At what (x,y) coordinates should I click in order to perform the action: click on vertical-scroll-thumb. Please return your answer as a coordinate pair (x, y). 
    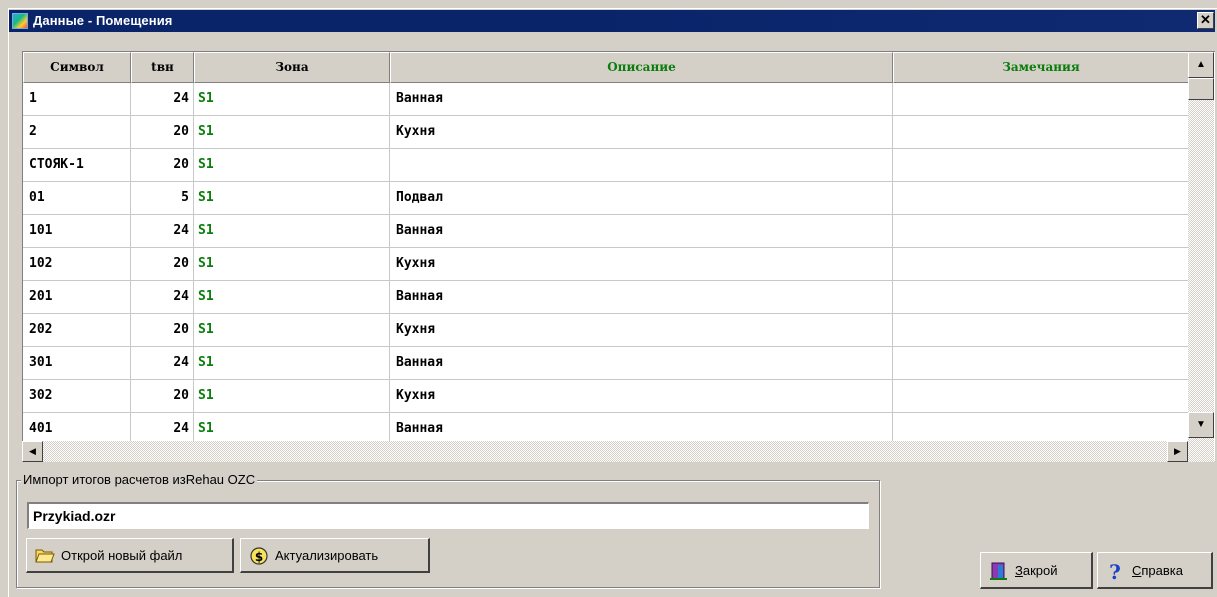
    Looking at the image, I should click on (1201, 89).